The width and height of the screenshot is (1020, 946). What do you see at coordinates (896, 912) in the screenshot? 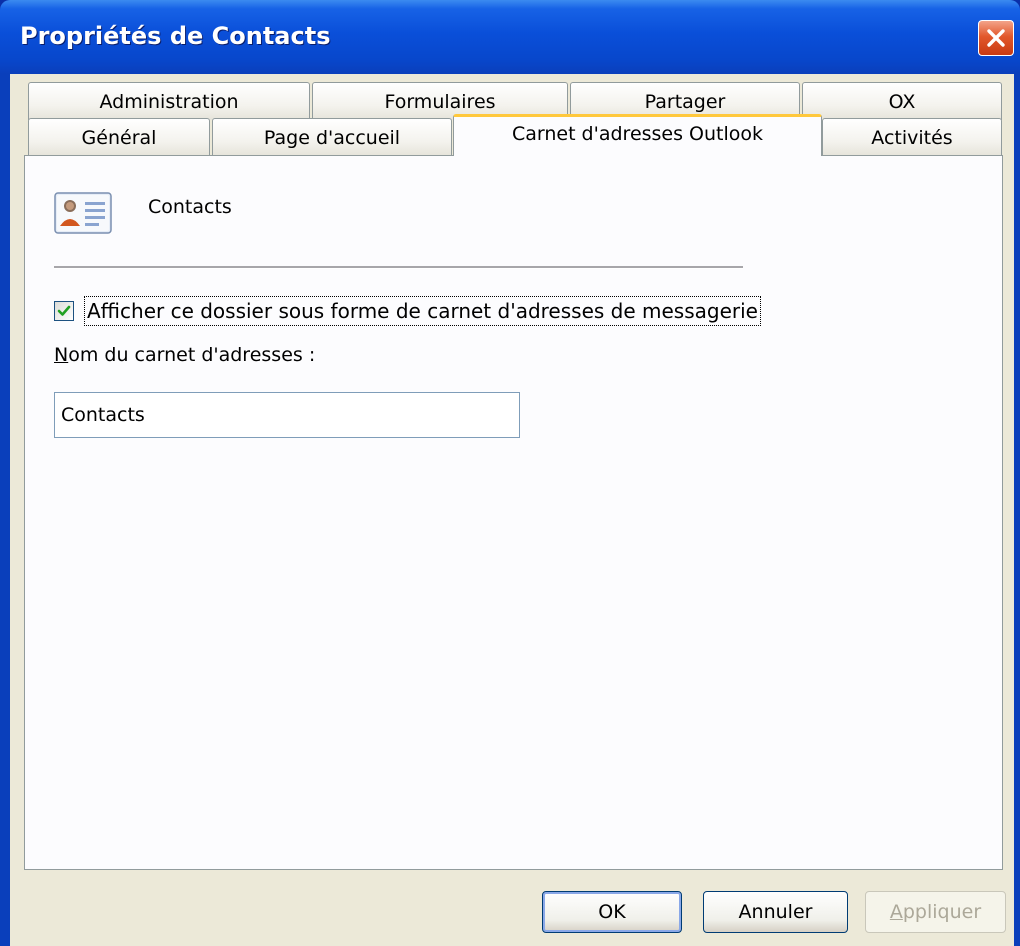
I see `apply-mnemonic: A` at bounding box center [896, 912].